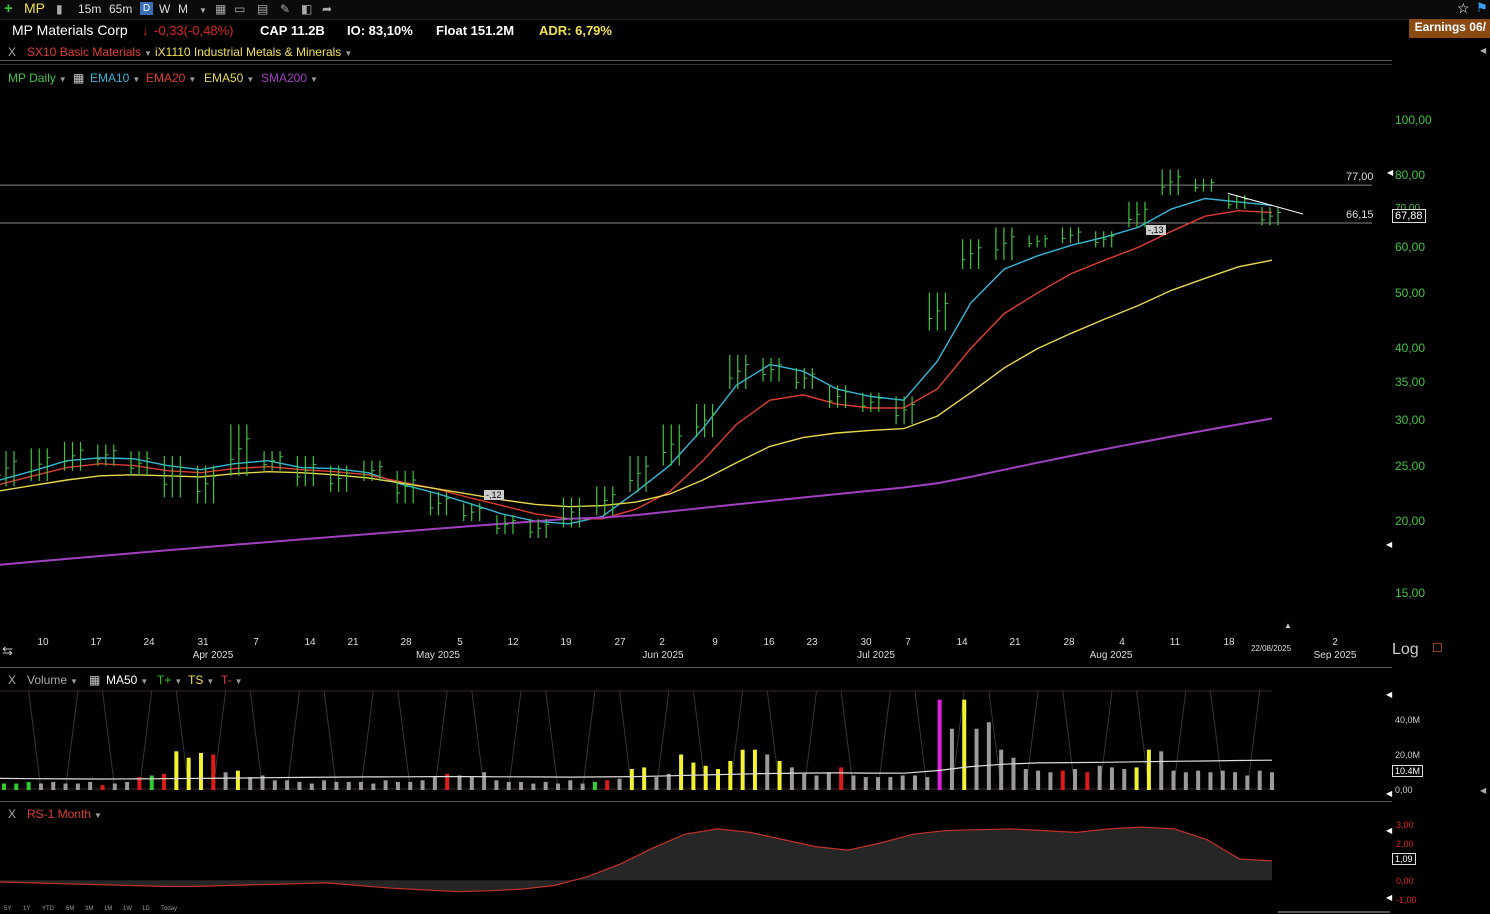 This screenshot has height=914, width=1490. What do you see at coordinates (1405, 844) in the screenshot?
I see `rs-y-2: 2,00` at bounding box center [1405, 844].